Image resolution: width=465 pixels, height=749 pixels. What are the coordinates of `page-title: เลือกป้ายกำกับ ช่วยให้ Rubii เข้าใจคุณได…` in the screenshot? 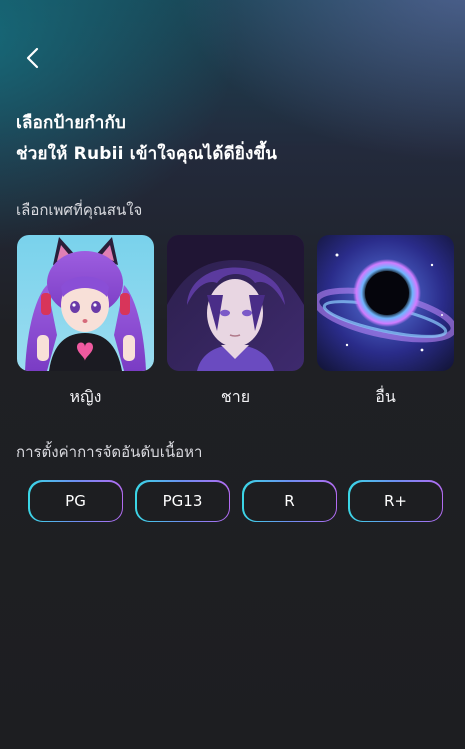 It's located at (146, 139).